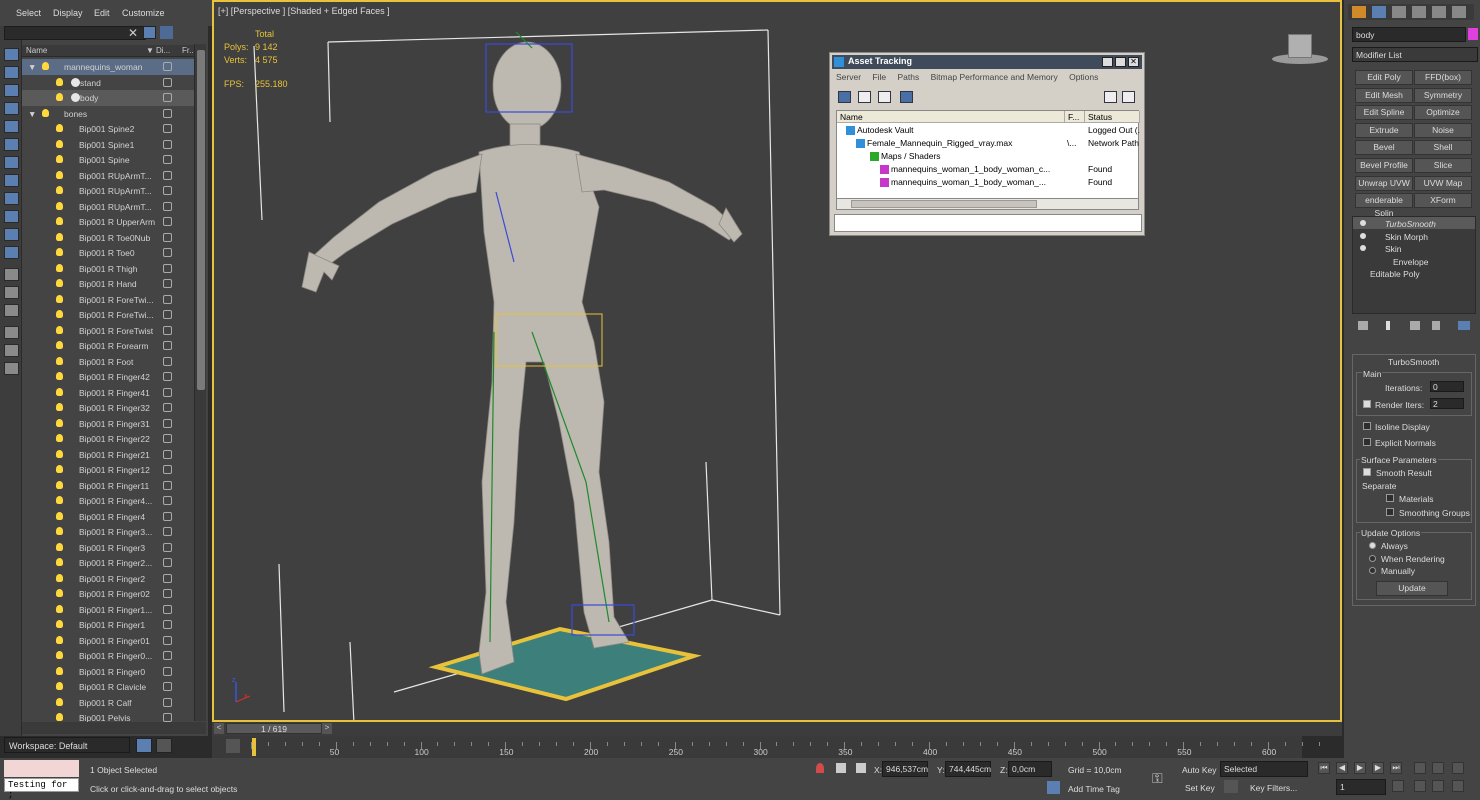 The height and width of the screenshot is (800, 1480). What do you see at coordinates (11, 126) in the screenshot?
I see `display-lights-icon` at bounding box center [11, 126].